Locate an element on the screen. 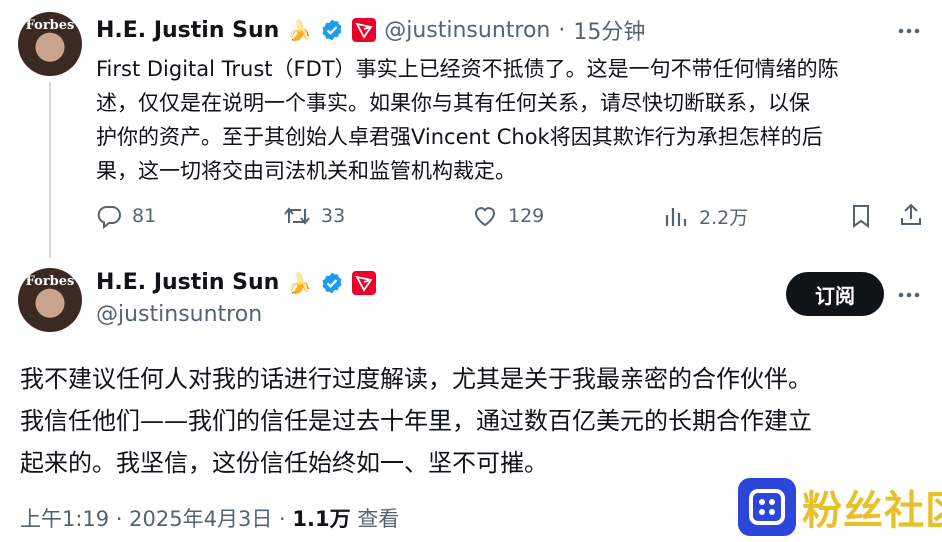 Image resolution: width=942 pixels, height=542 pixels. analytics-icon is located at coordinates (676, 217).